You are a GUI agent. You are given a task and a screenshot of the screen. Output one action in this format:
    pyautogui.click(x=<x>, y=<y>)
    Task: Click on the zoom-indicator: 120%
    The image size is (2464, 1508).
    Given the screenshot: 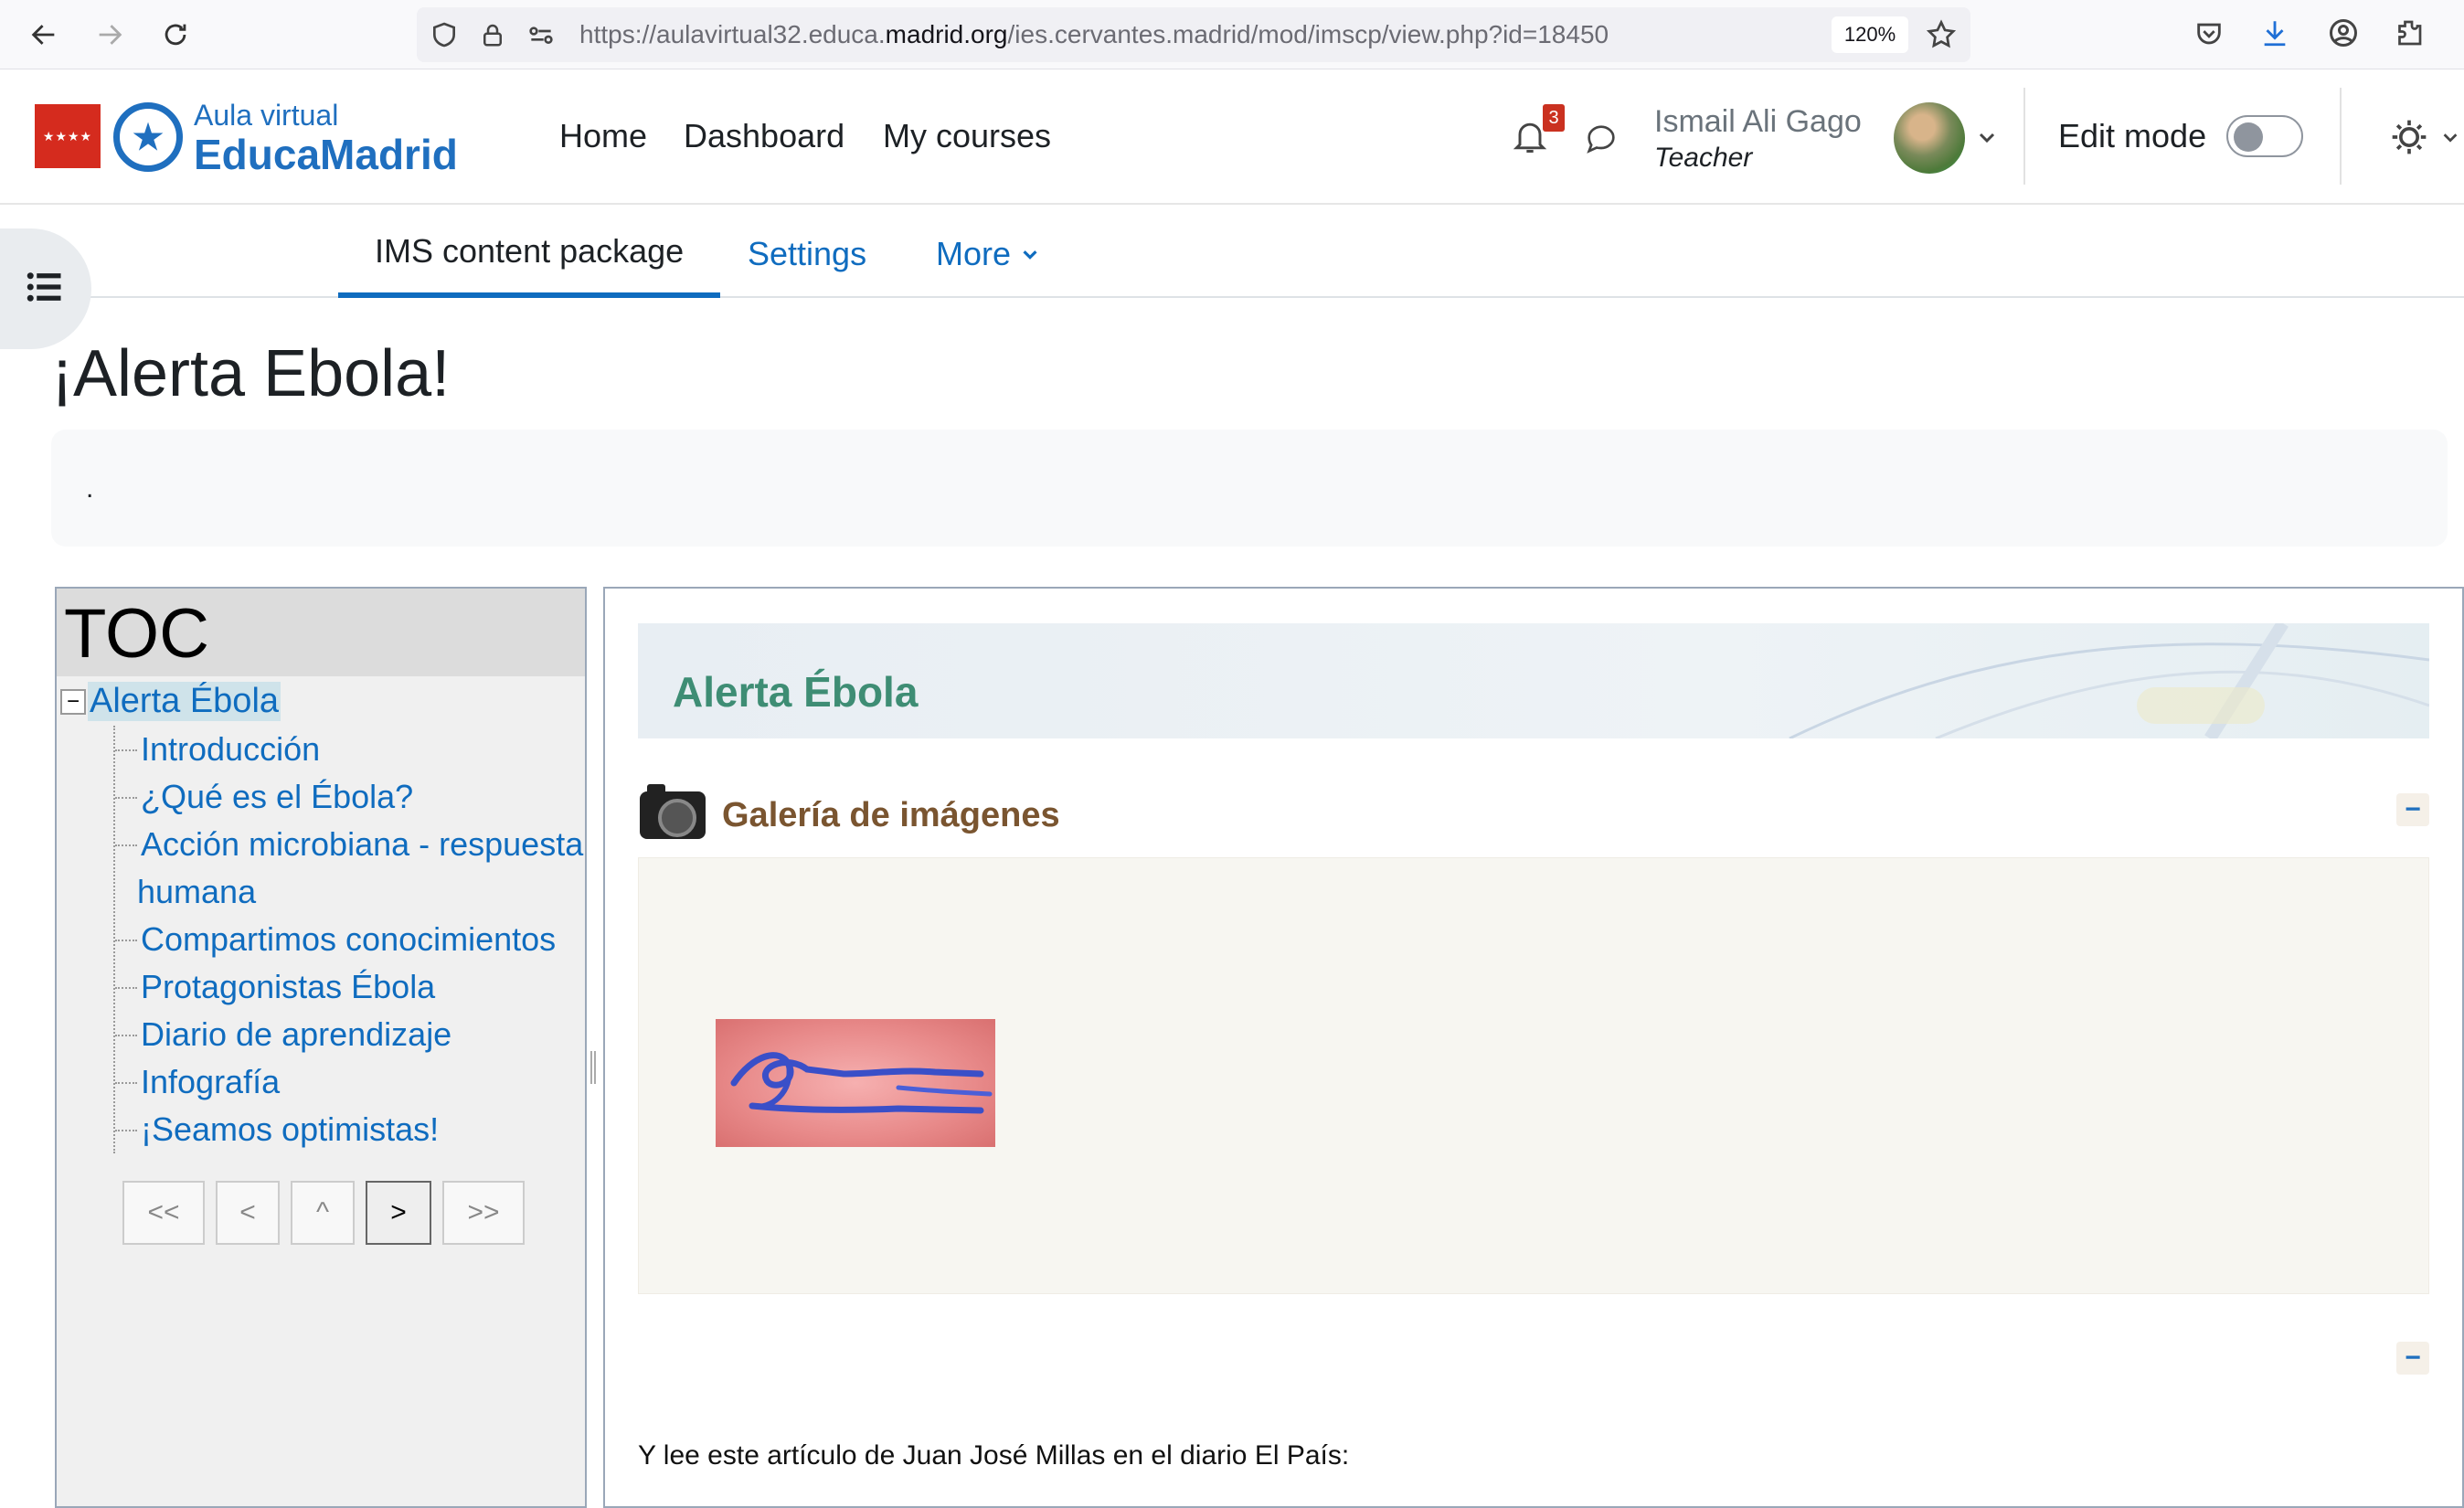 What is the action you would take?
    pyautogui.click(x=1870, y=34)
    